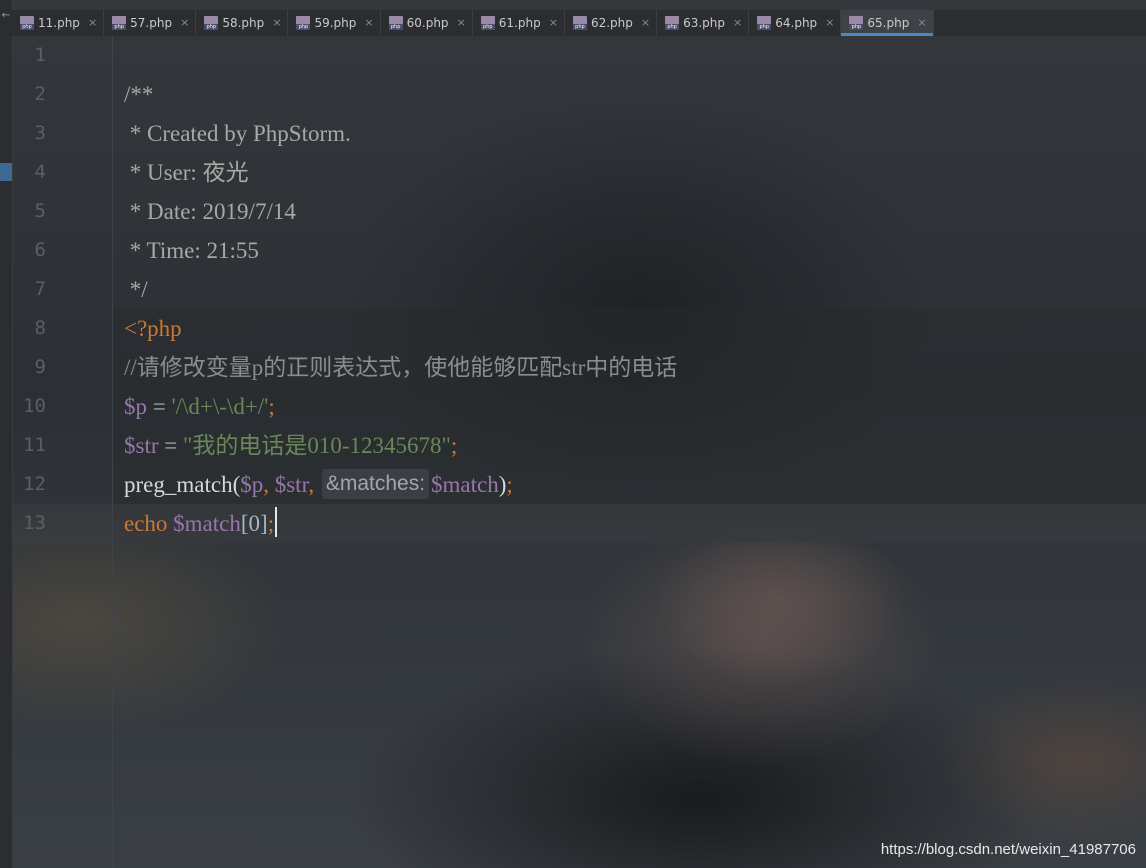 The image size is (1146, 868). I want to click on line-number: 8, so click(40, 328).